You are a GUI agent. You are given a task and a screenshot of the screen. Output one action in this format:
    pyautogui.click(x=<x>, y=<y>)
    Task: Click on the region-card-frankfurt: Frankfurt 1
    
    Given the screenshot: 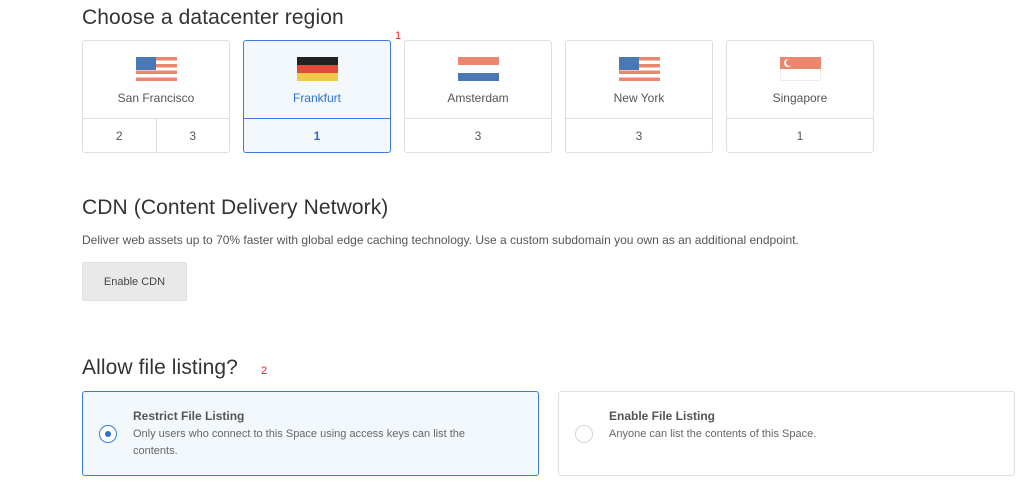 What is the action you would take?
    pyautogui.click(x=317, y=96)
    